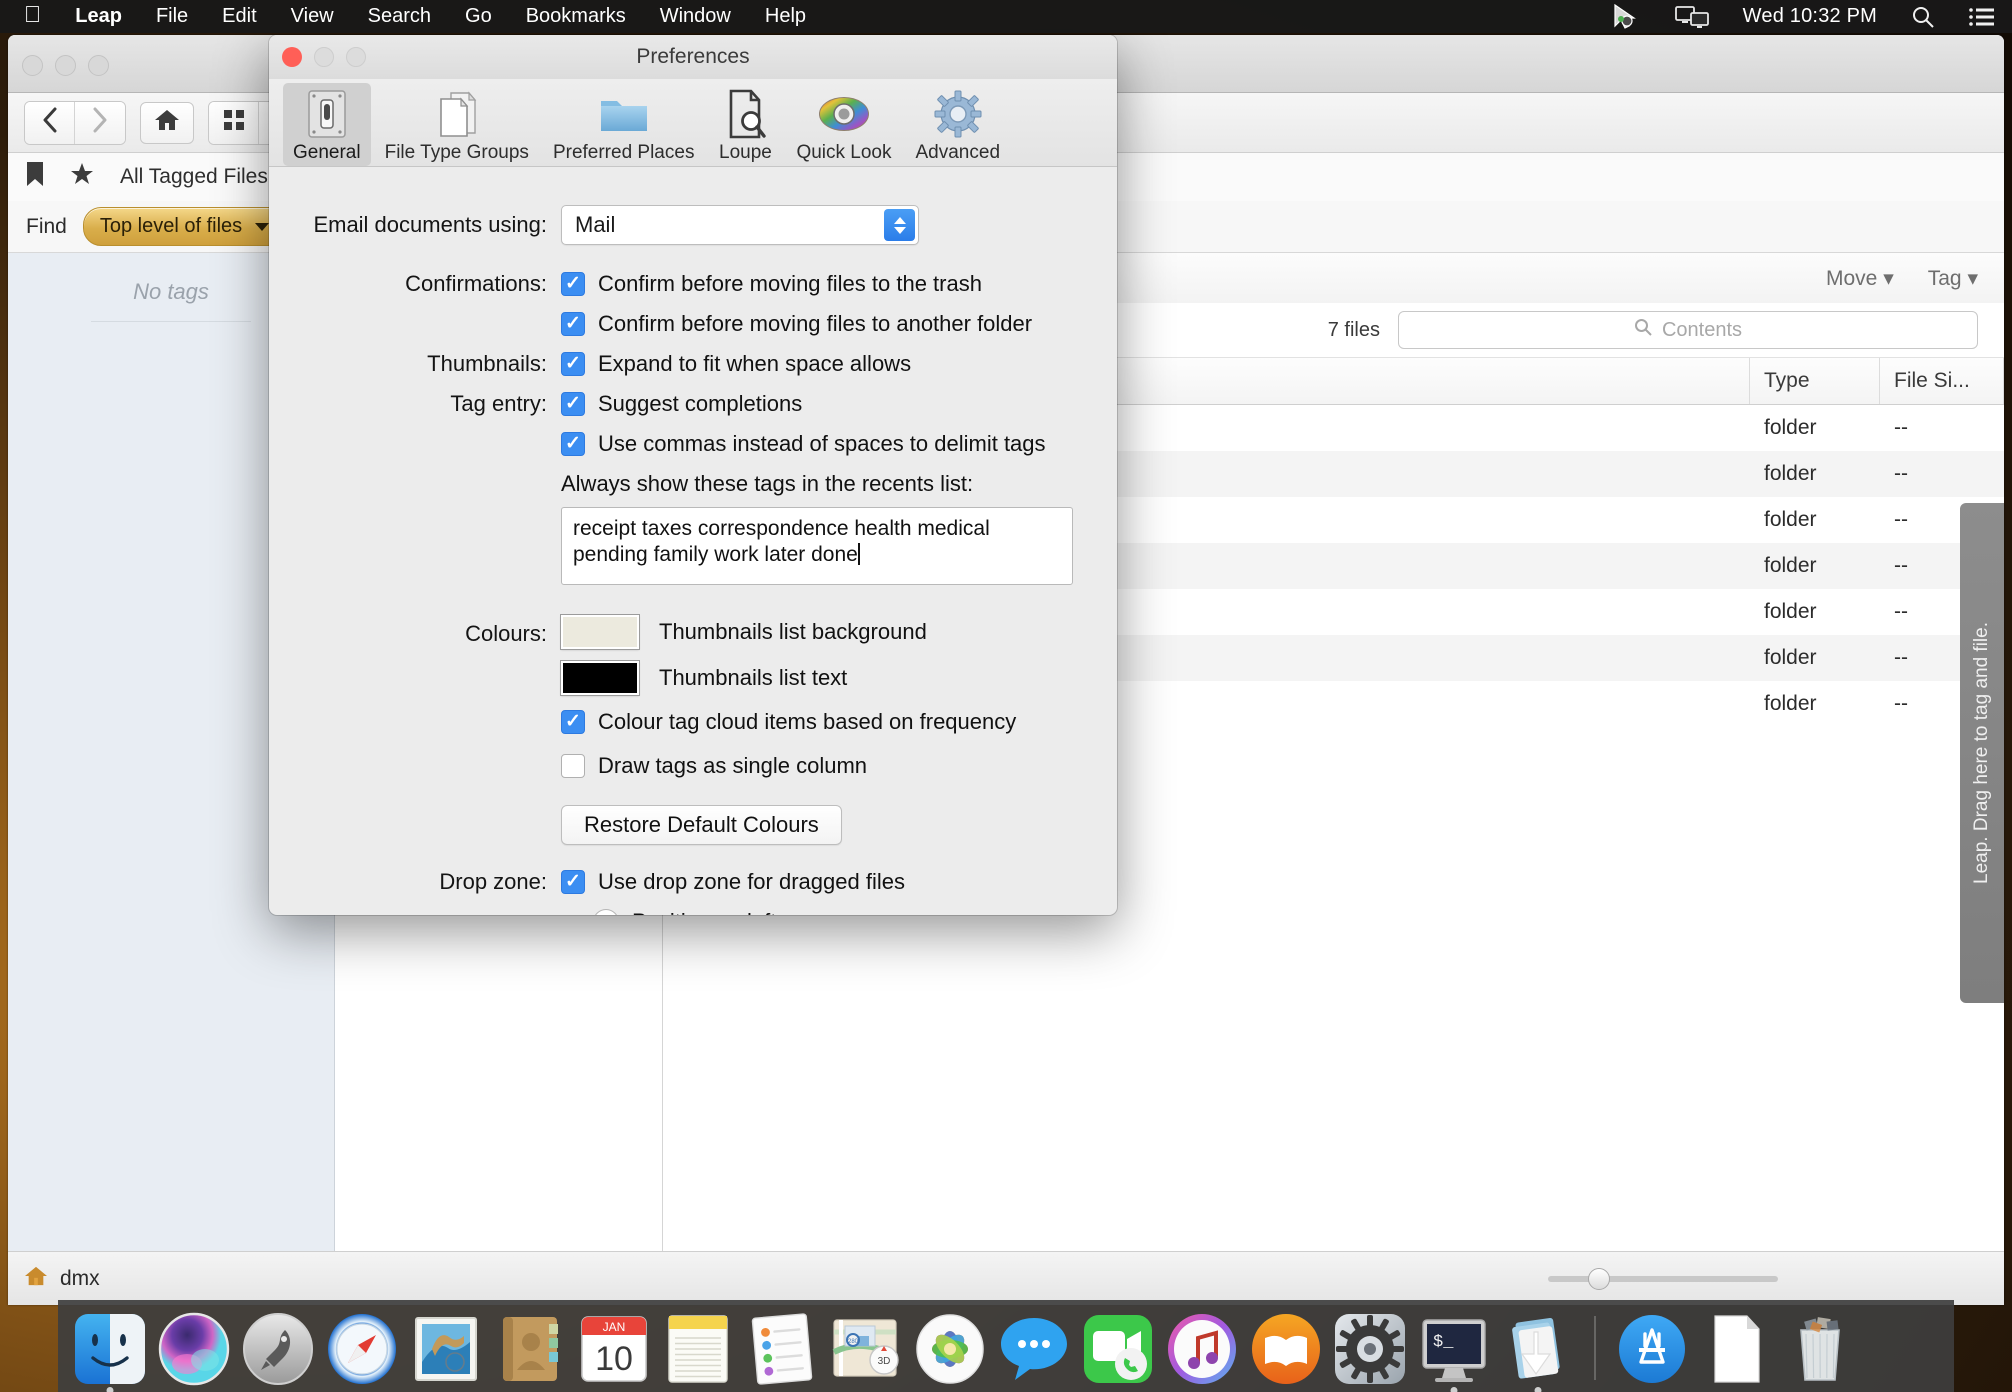 This screenshot has width=2012, height=1392. Describe the element at coordinates (1286, 1348) in the screenshot. I see `dock-item-ibooks` at that location.